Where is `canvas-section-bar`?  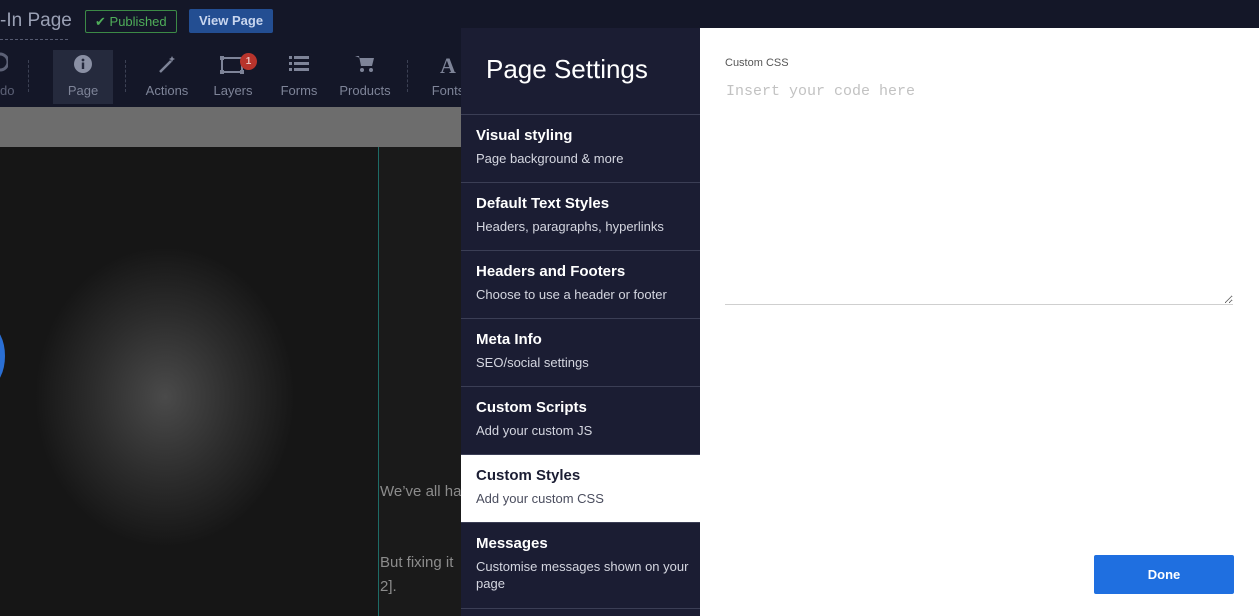 canvas-section-bar is located at coordinates (235, 127).